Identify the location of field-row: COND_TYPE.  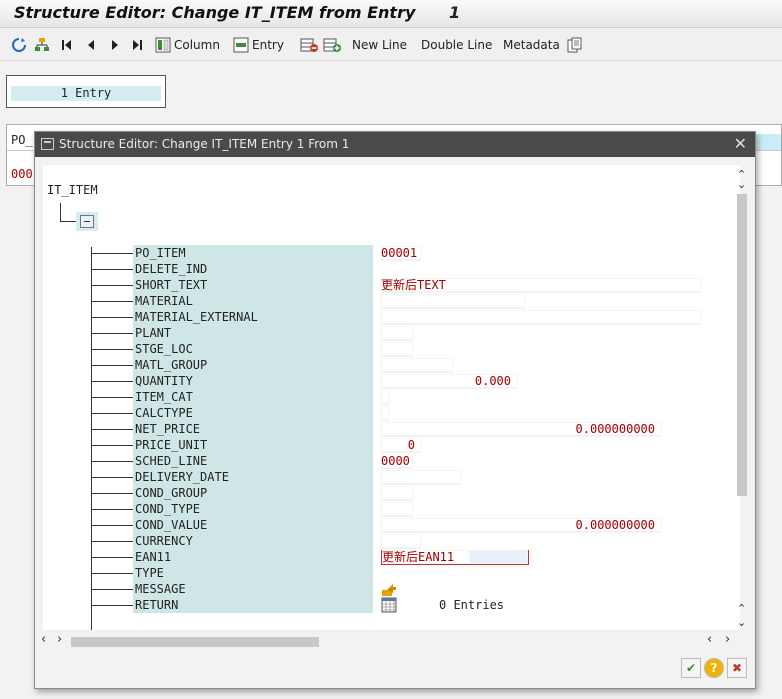
(391, 509).